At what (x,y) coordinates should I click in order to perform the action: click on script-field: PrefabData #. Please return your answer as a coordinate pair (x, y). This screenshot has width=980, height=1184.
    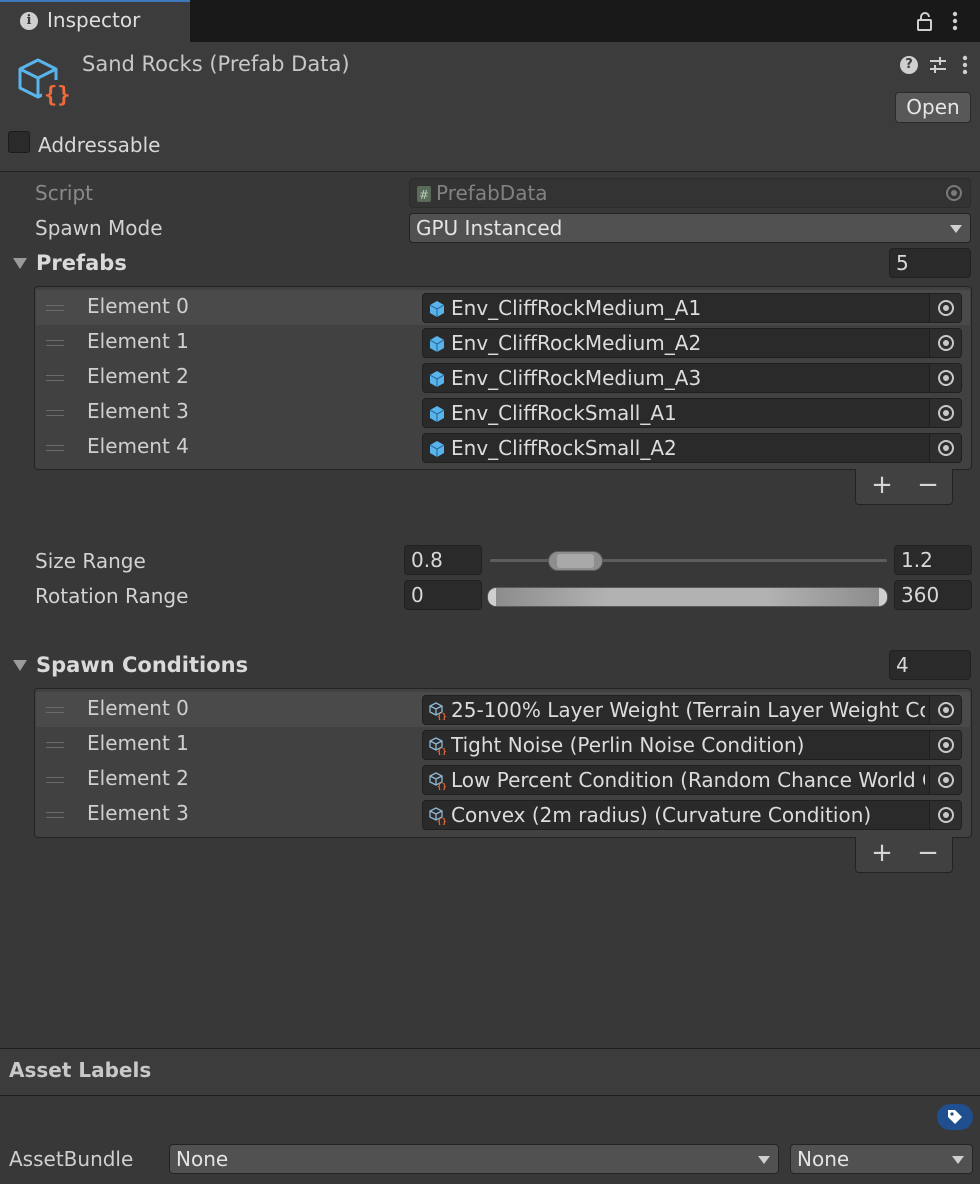
    Looking at the image, I should click on (690, 193).